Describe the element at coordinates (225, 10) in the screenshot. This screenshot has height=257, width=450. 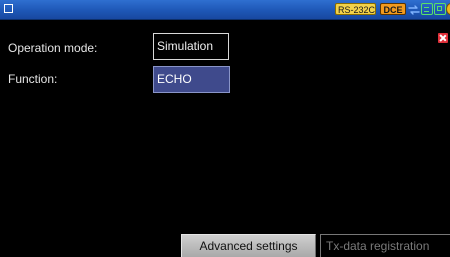
I see `status-bar: RS-232C DCE` at that location.